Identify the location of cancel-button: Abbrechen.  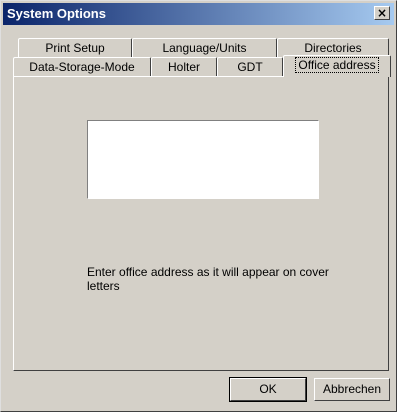
(352, 389).